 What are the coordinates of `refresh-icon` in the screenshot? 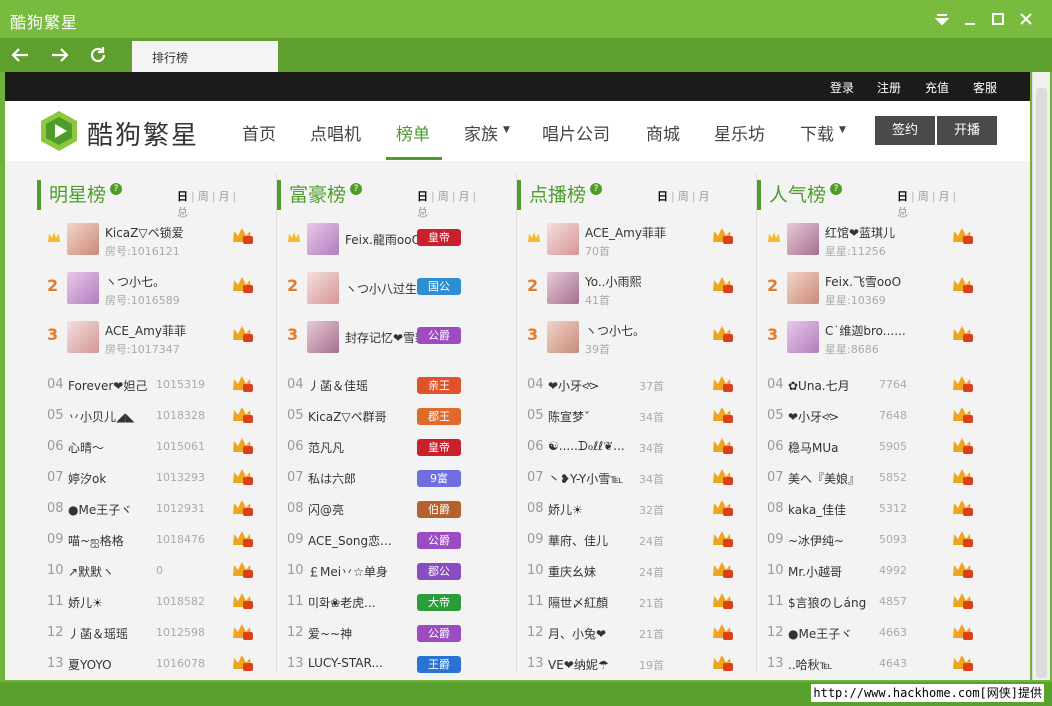 It's located at (98, 55).